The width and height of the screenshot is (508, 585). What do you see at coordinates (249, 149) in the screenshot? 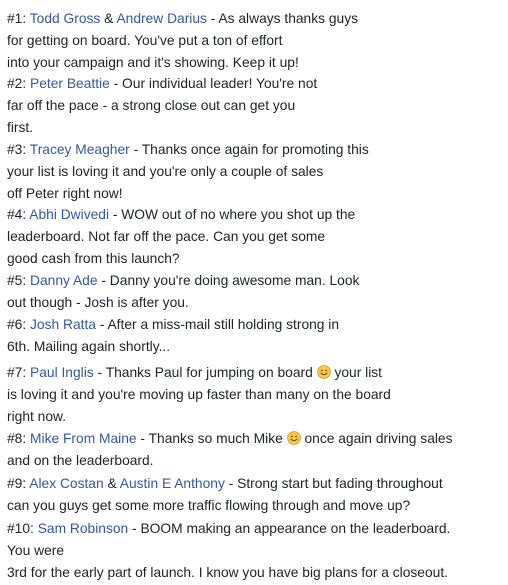
I see `comment-text: - Thanks once again for promoting this` at bounding box center [249, 149].